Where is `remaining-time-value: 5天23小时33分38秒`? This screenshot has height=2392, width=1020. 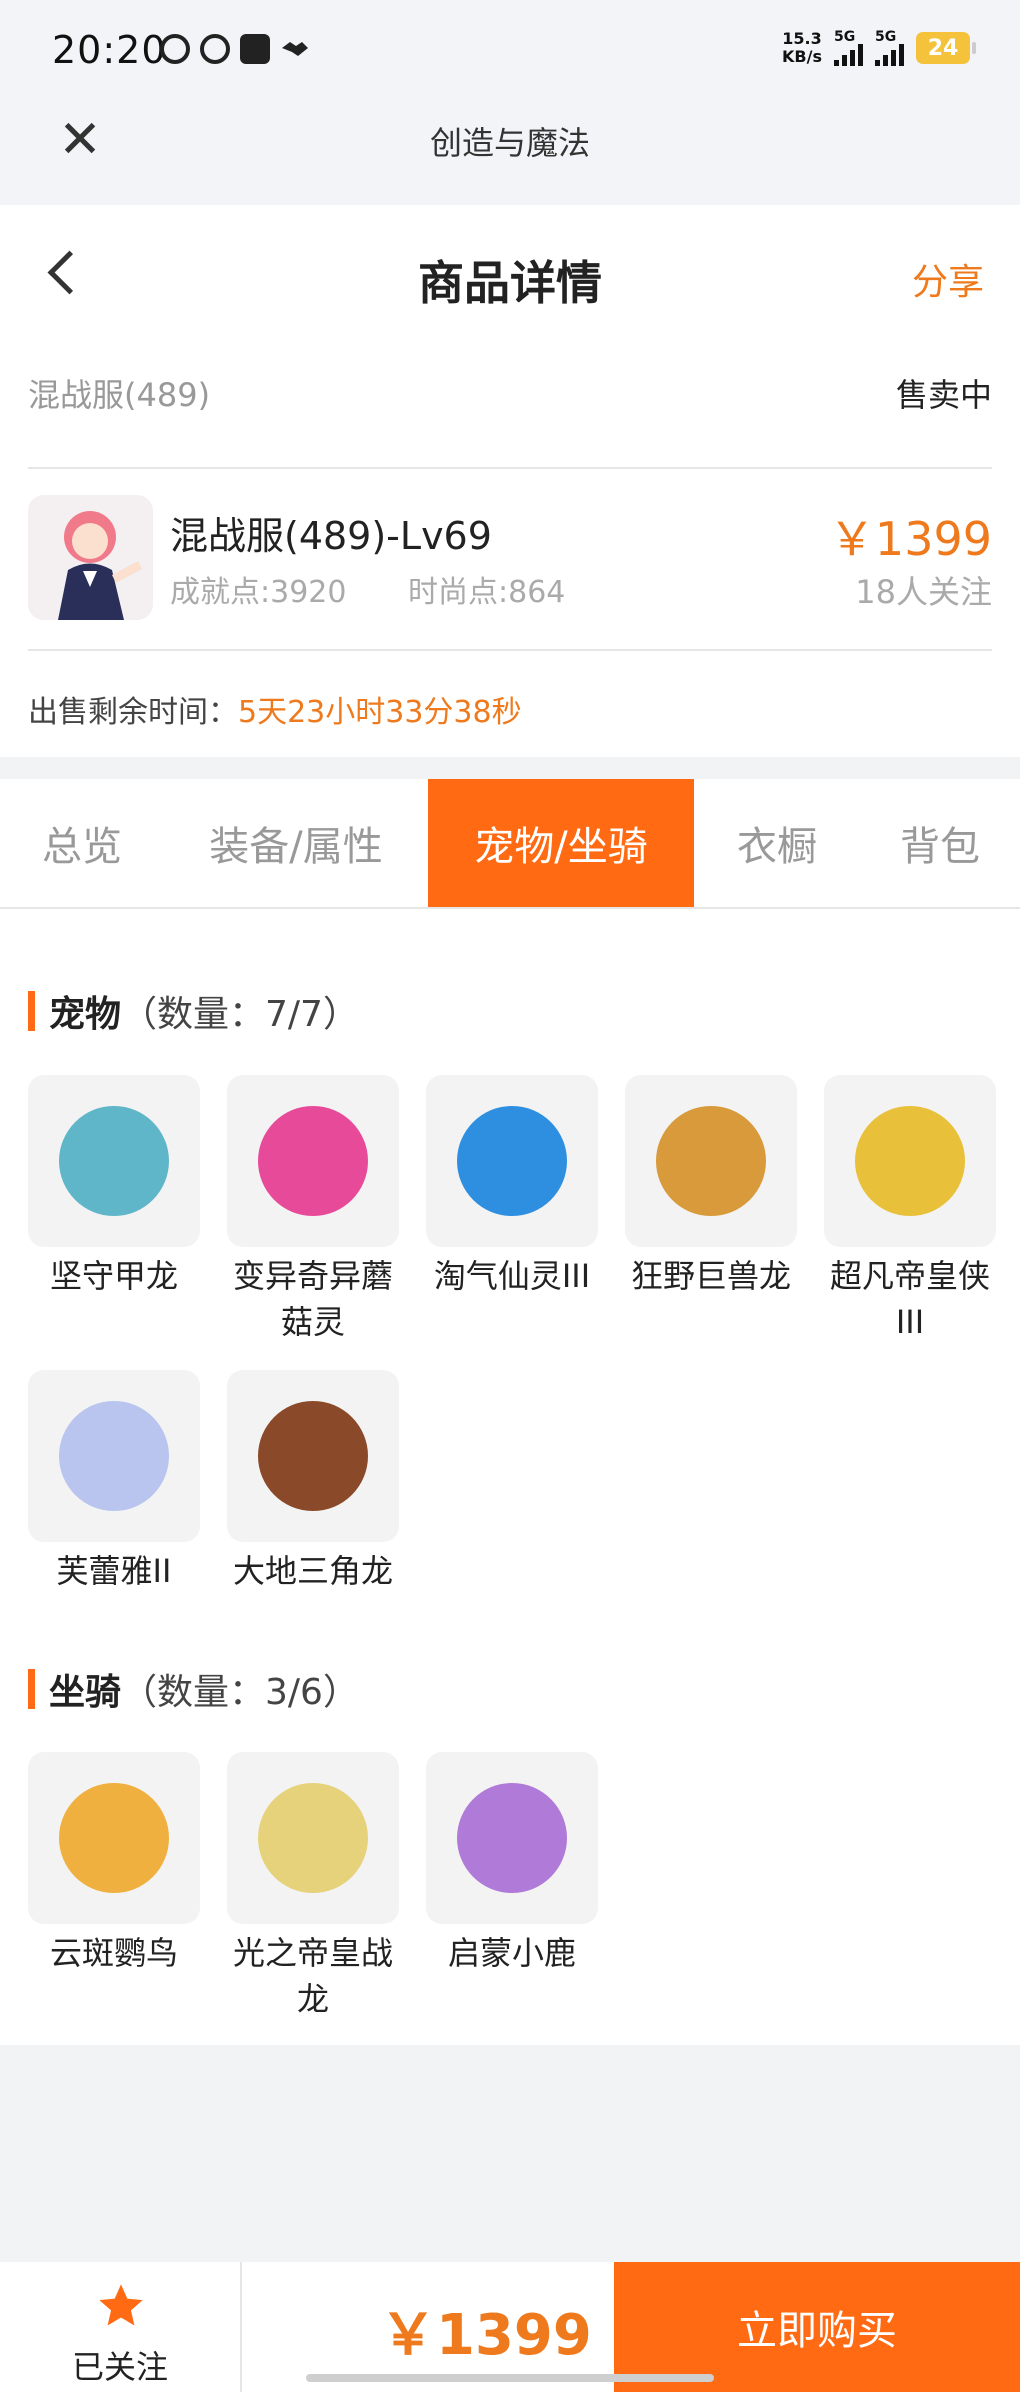 remaining-time-value: 5天23小时33分38秒 is located at coordinates (380, 712).